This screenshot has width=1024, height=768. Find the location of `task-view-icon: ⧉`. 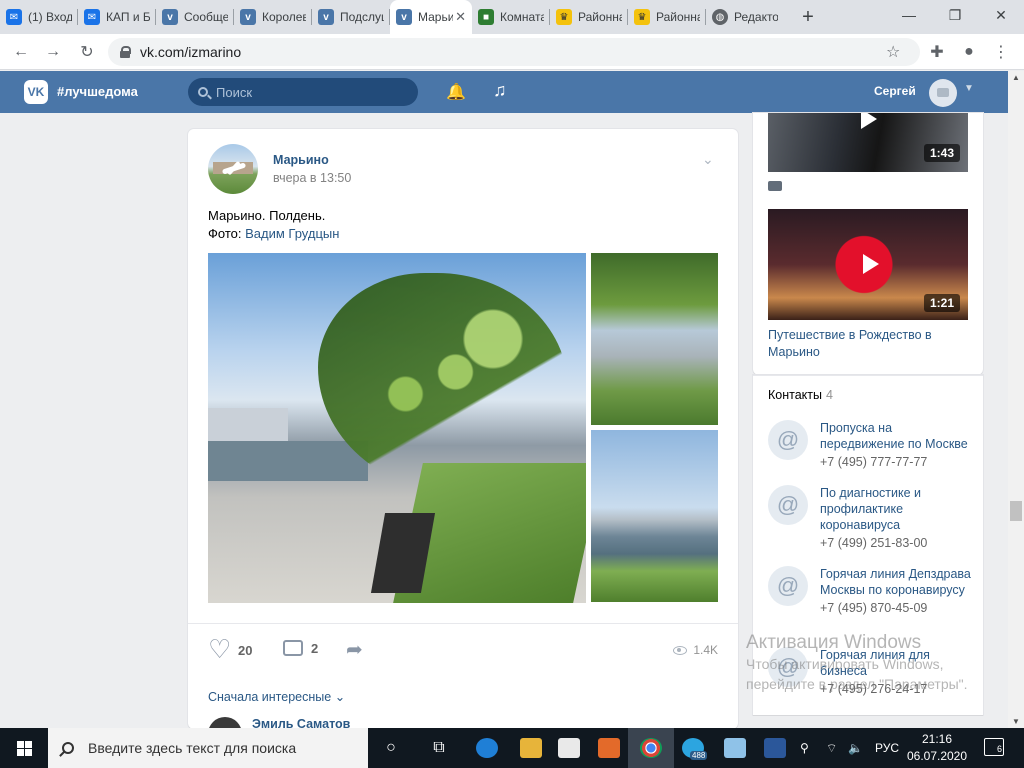

task-view-icon: ⧉ is located at coordinates (439, 748).